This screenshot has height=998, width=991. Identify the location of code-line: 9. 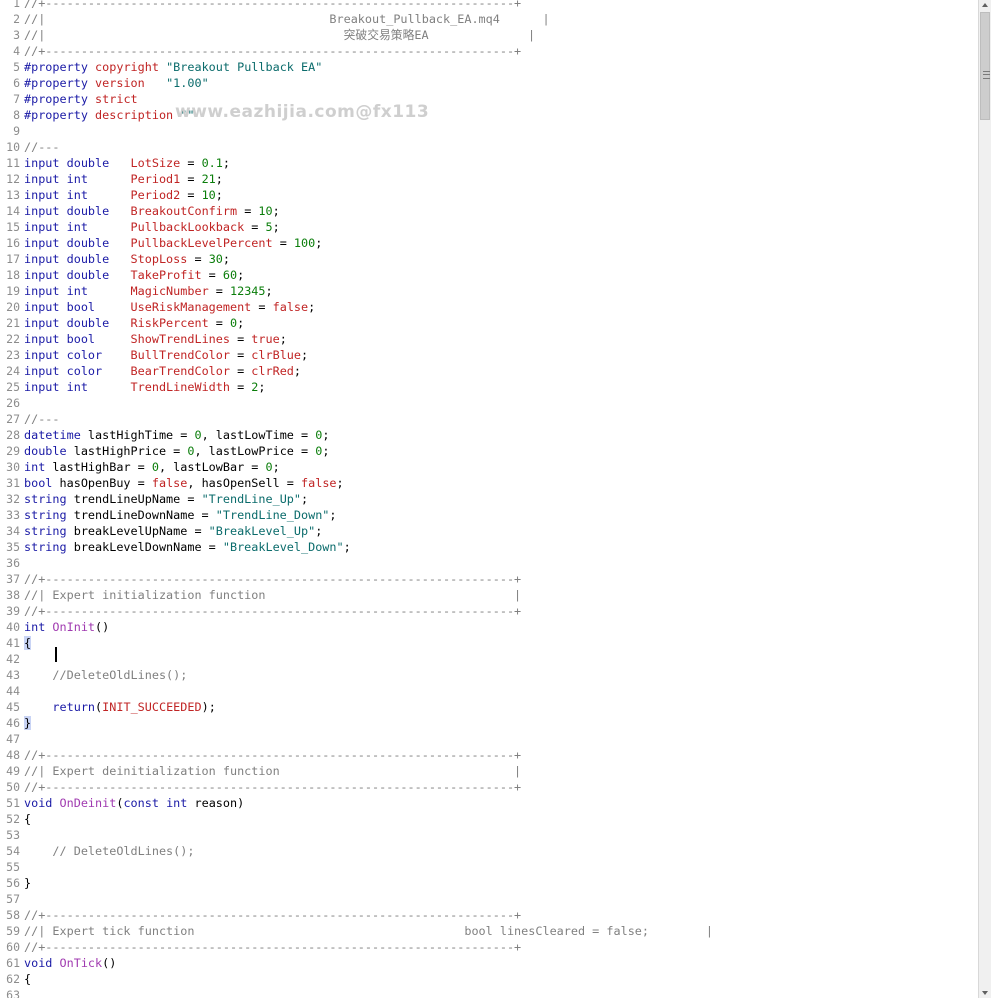
(489, 131).